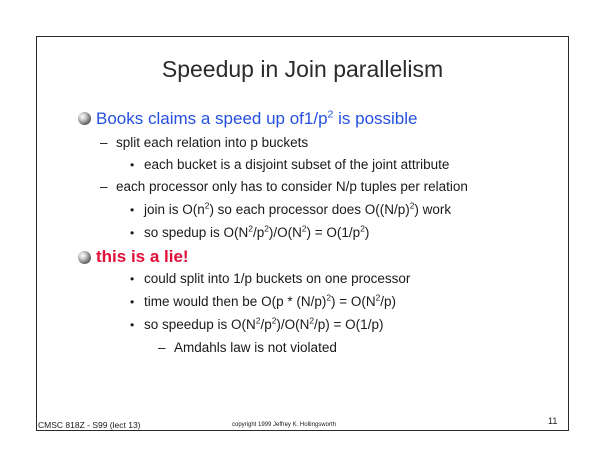 This screenshot has height=467, width=605. What do you see at coordinates (309, 209) in the screenshot?
I see `item-text: ) so each processor does O((N/p)` at bounding box center [309, 209].